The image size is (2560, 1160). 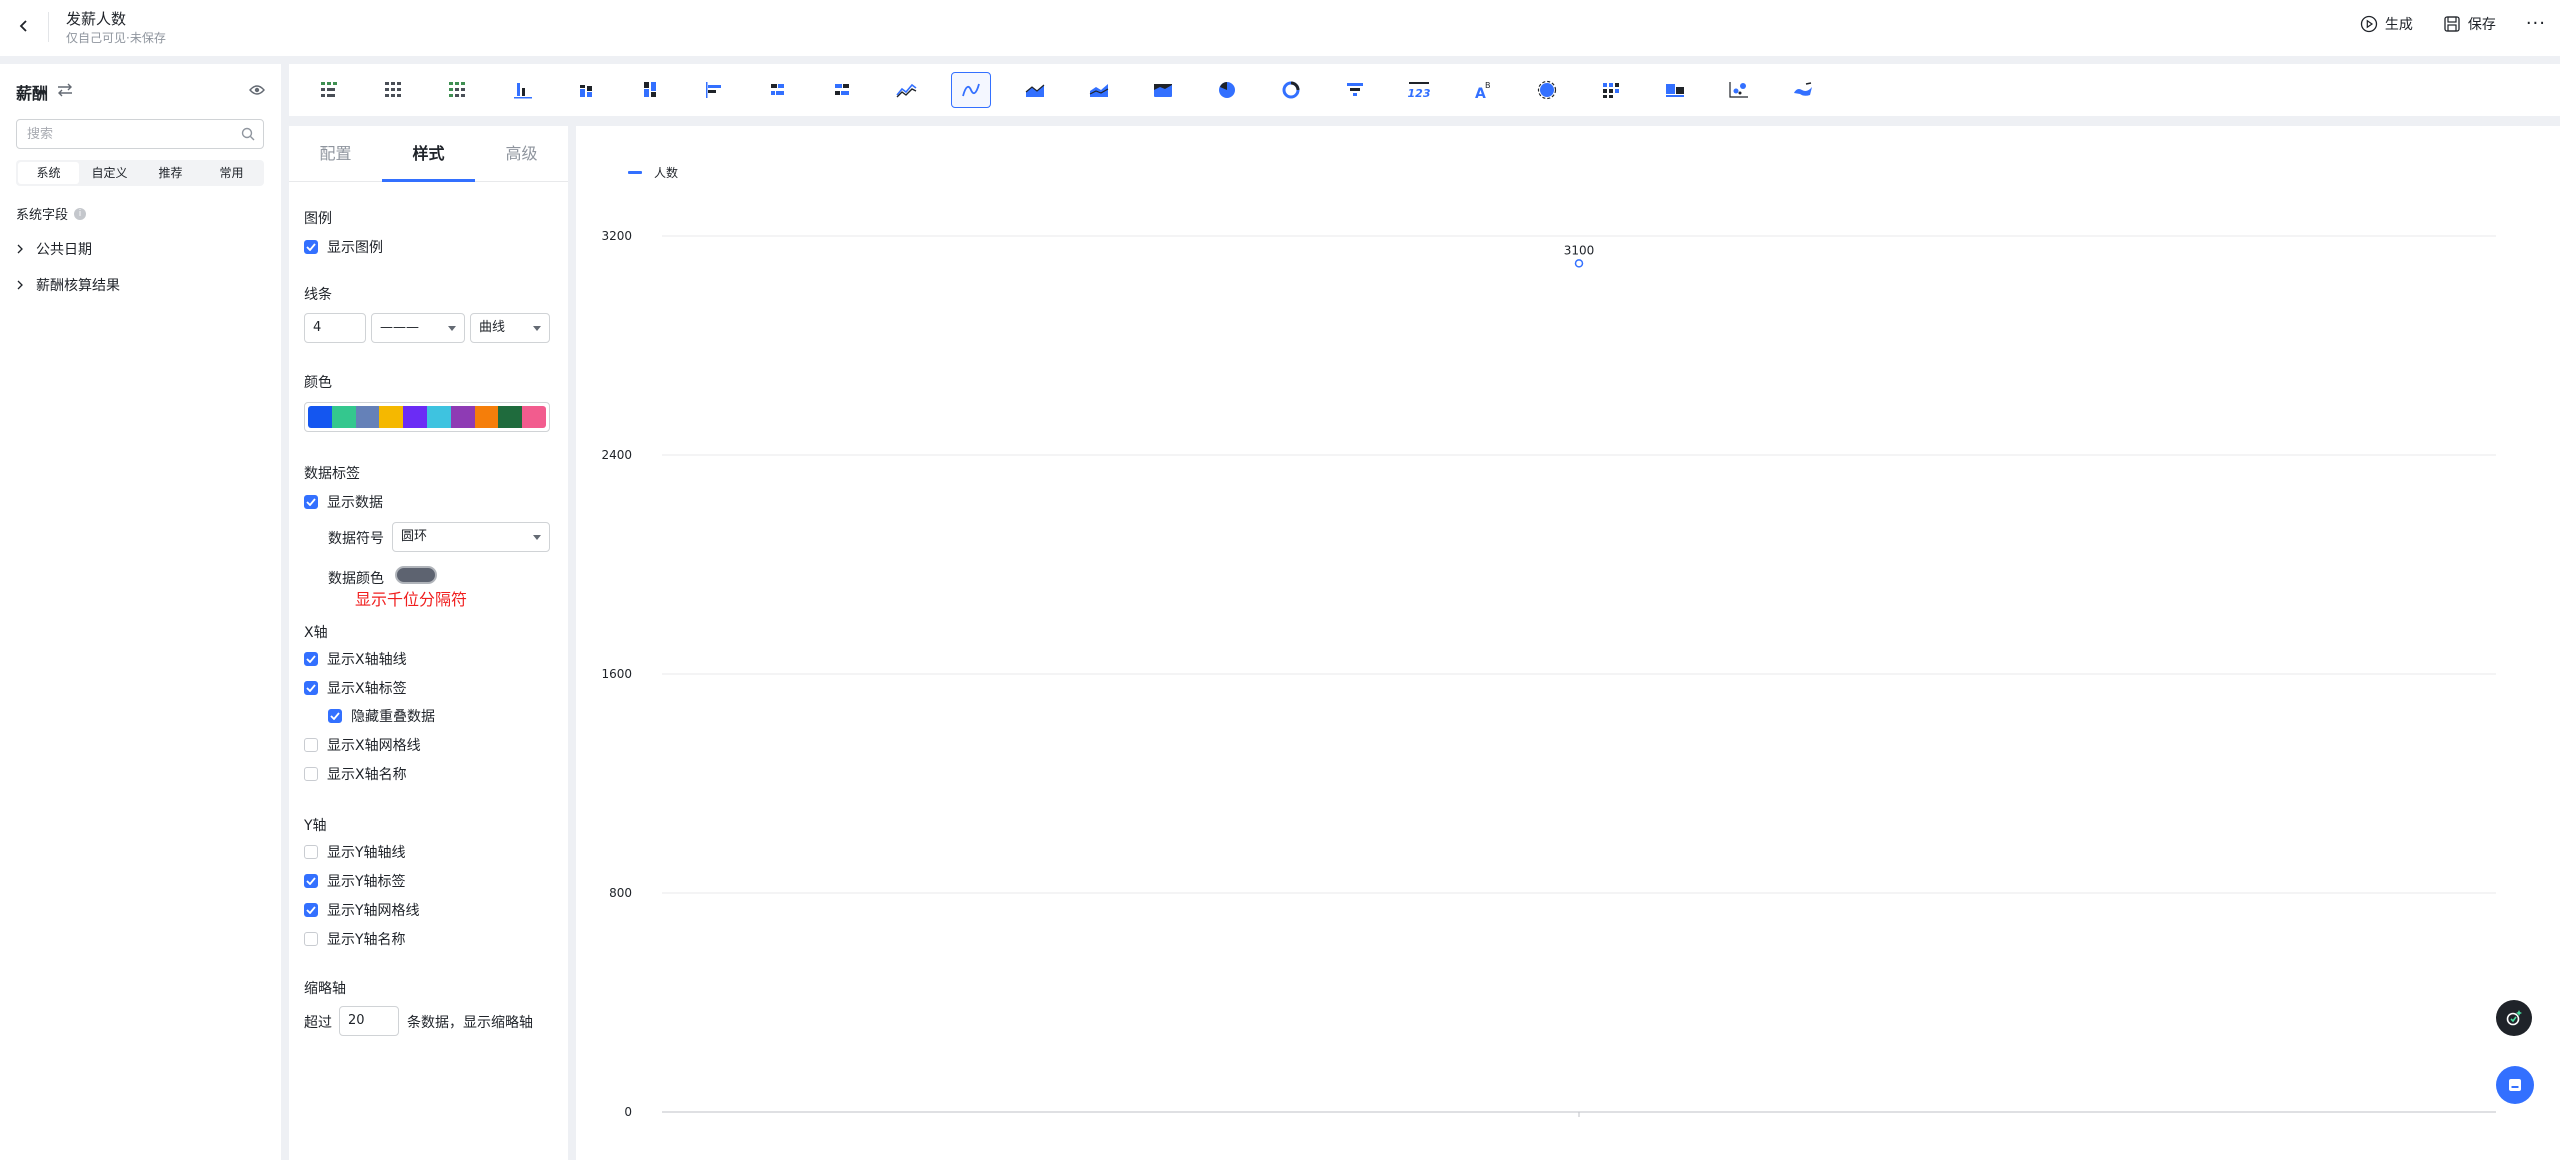 I want to click on tab-frequent: 常用, so click(x=231, y=173).